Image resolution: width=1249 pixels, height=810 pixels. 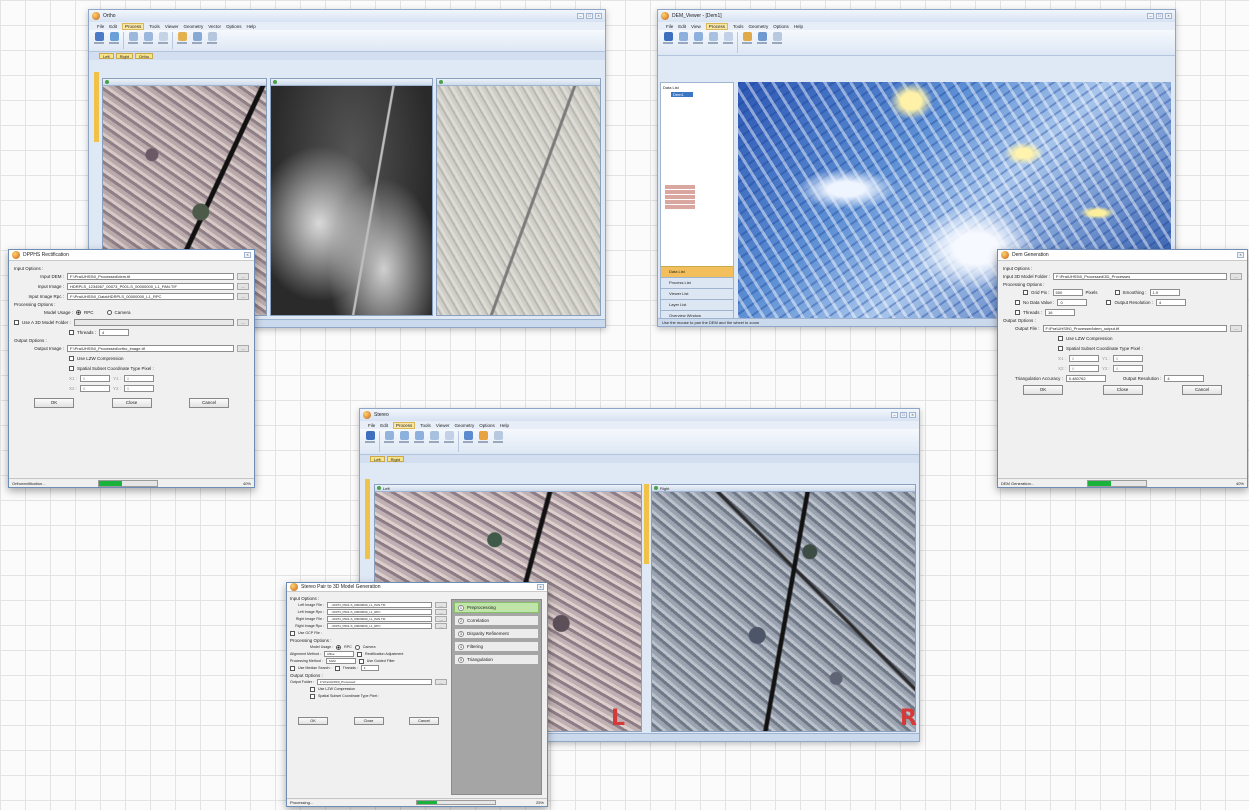 What do you see at coordinates (697, 293) in the screenshot?
I see `panel-viewer-list: Viewer List` at bounding box center [697, 293].